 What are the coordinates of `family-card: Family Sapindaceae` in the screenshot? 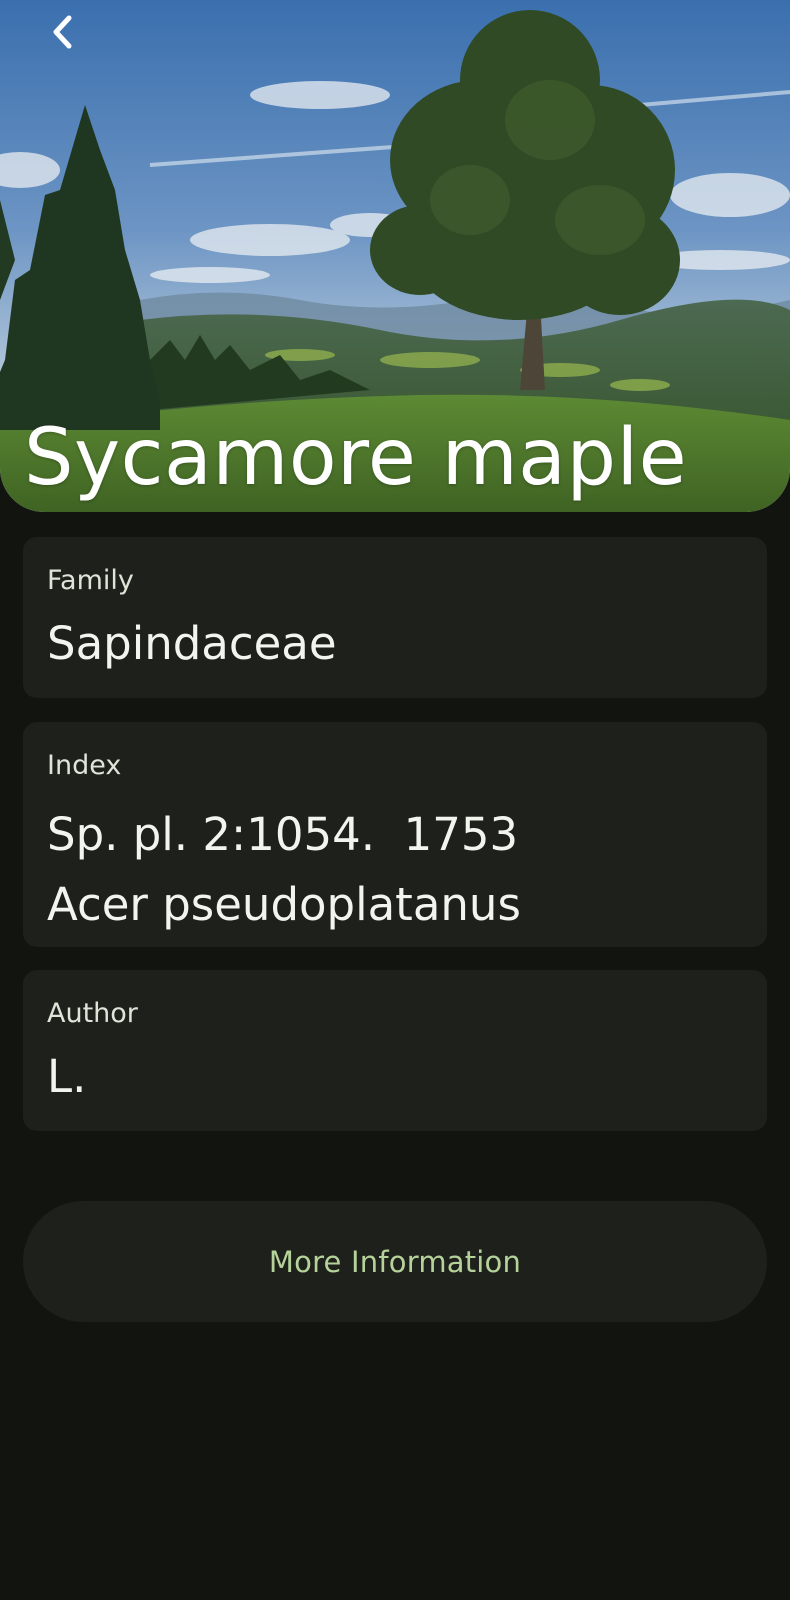 It's located at (395, 617).